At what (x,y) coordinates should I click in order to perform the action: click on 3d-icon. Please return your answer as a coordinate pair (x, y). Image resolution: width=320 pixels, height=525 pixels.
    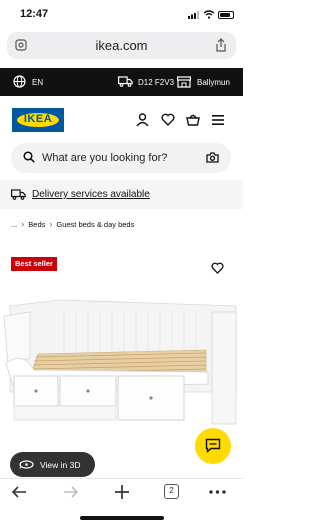
    Looking at the image, I should click on (26, 464).